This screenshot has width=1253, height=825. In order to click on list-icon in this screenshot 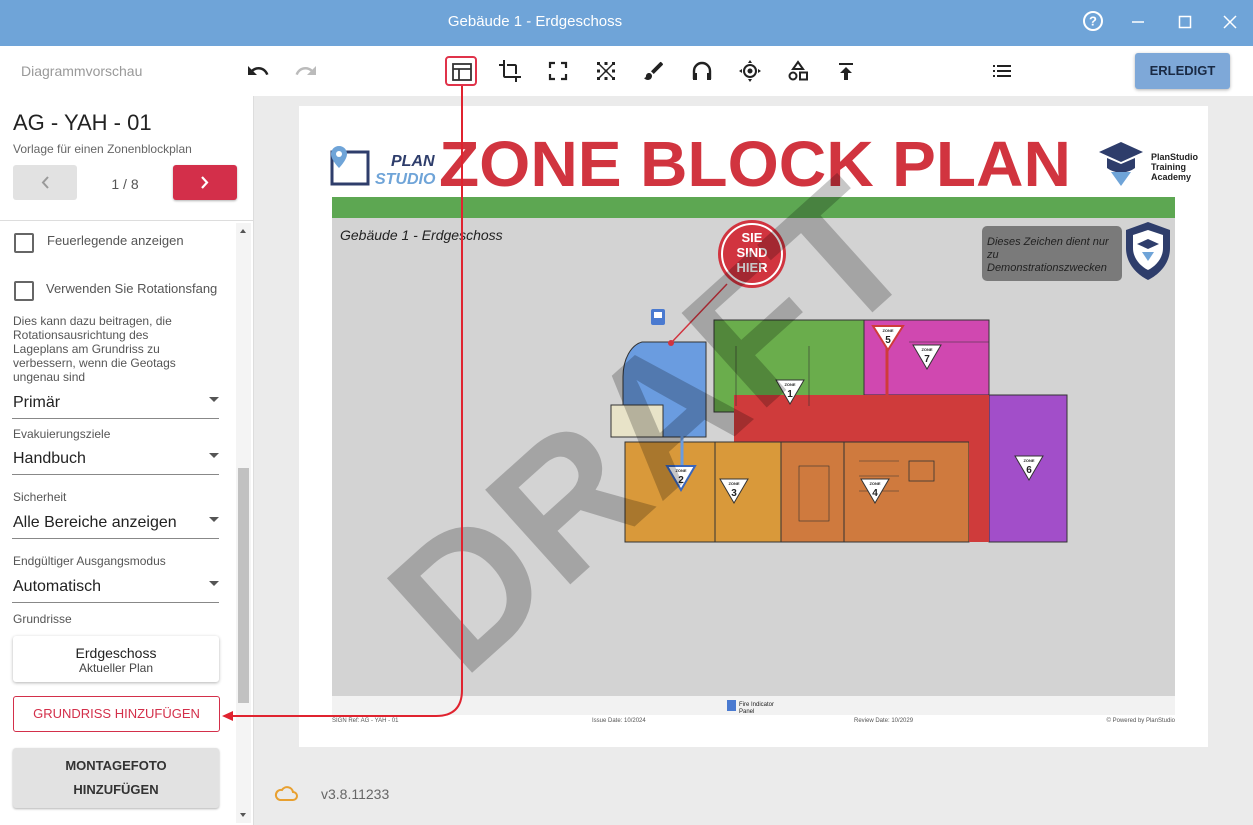, I will do `click(1002, 71)`.